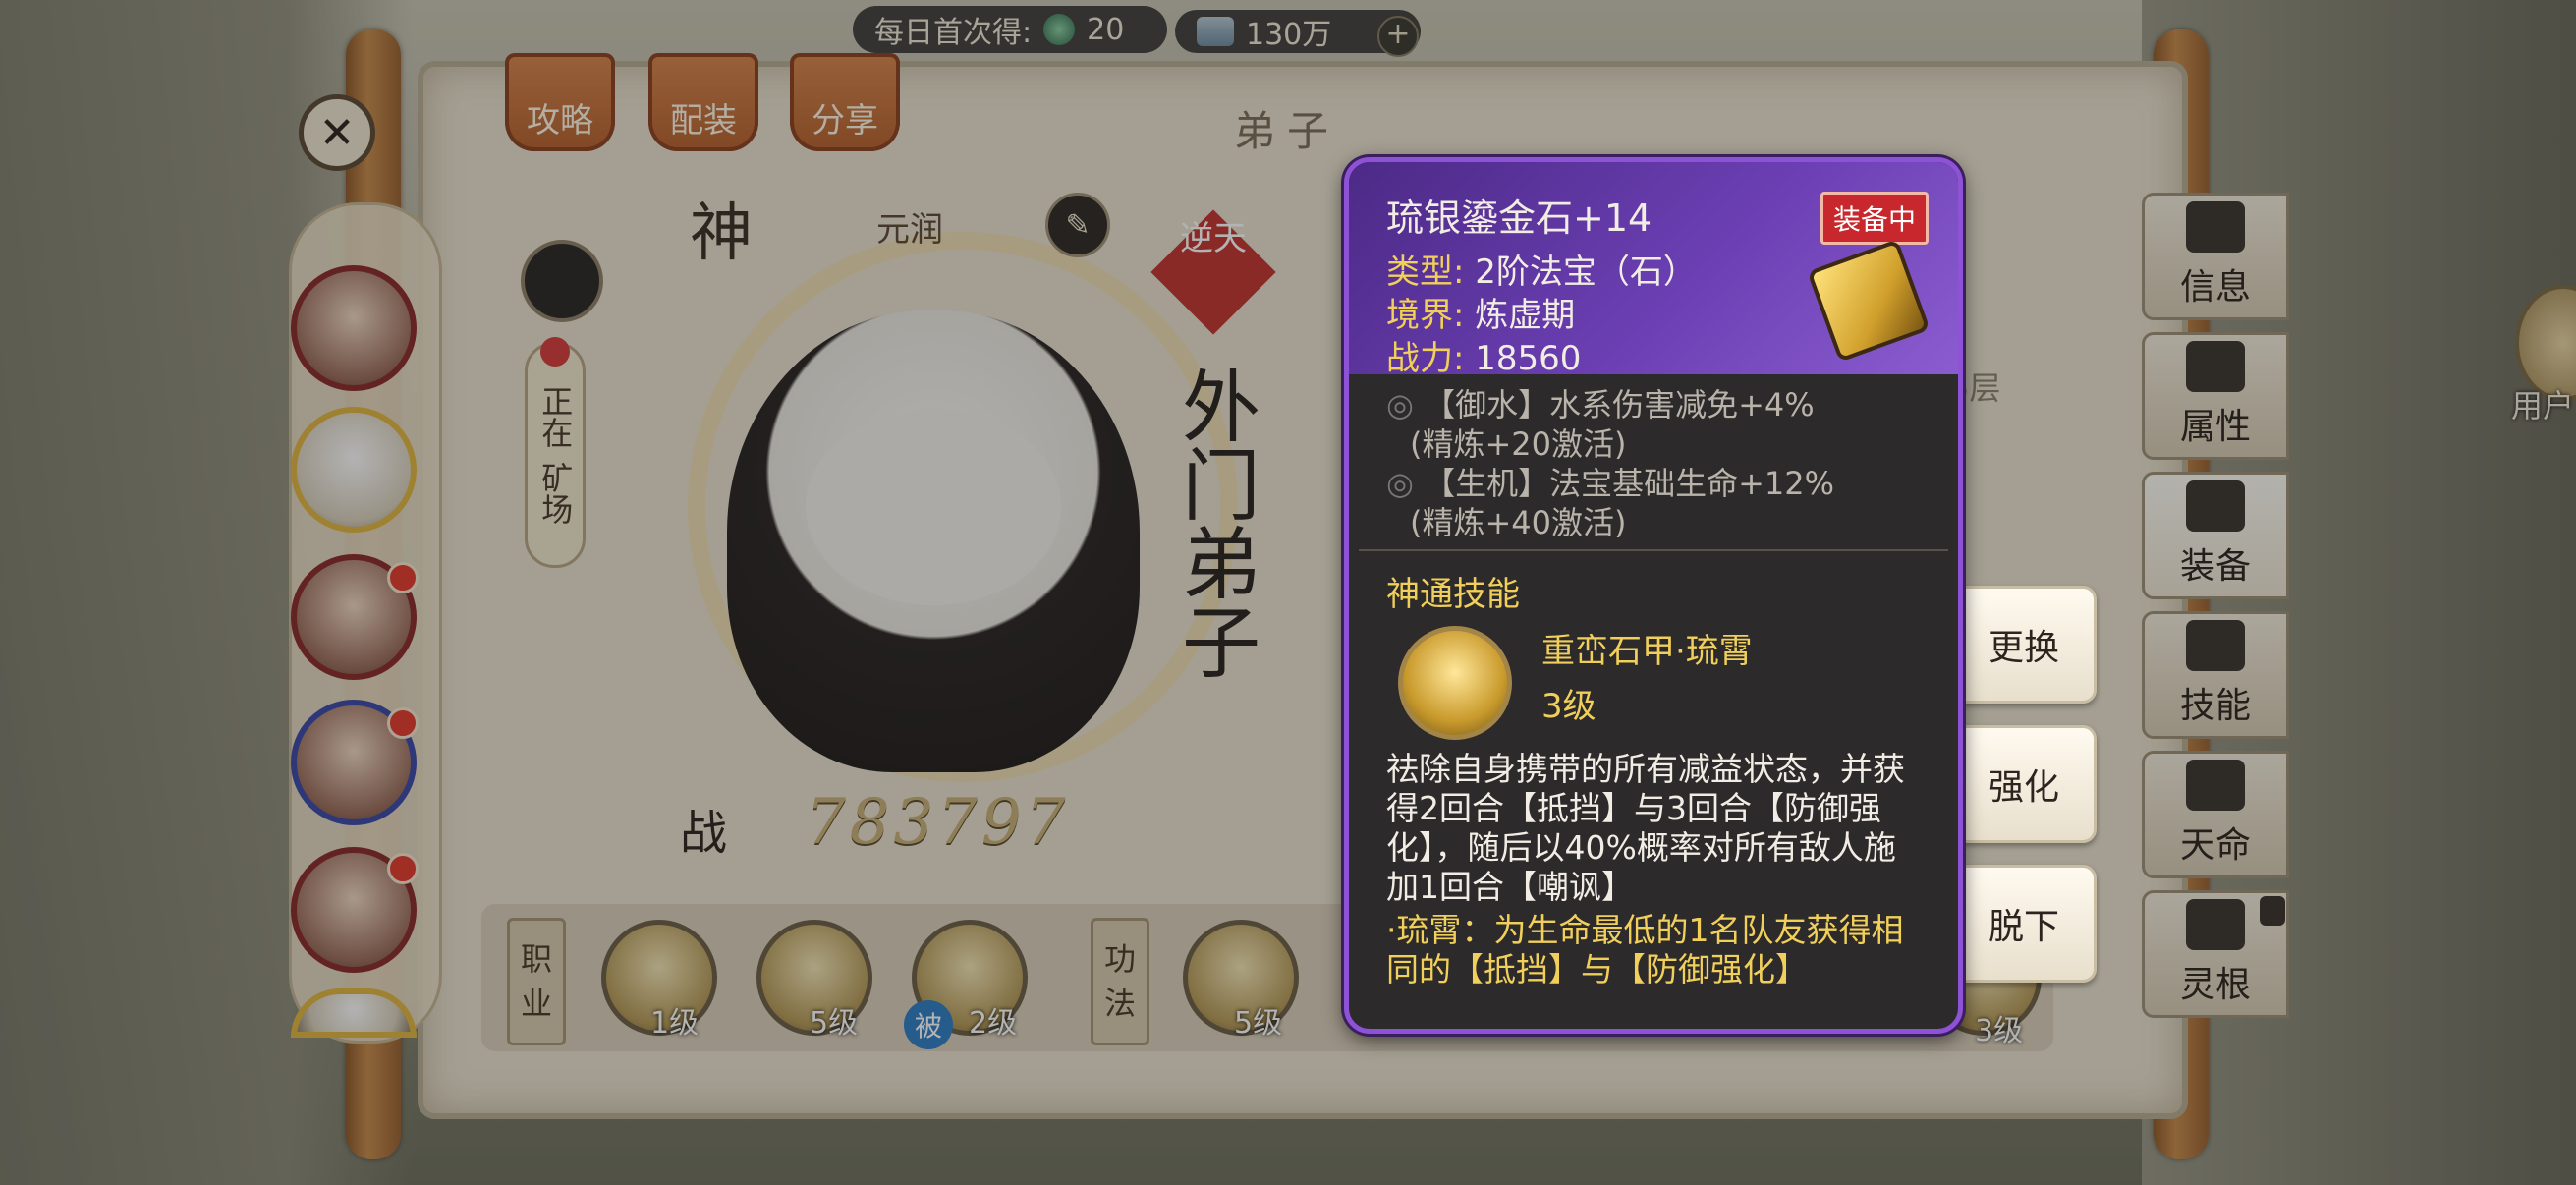 This screenshot has width=2576, height=1185. I want to click on power-label-tip: 战力:, so click(1425, 358).